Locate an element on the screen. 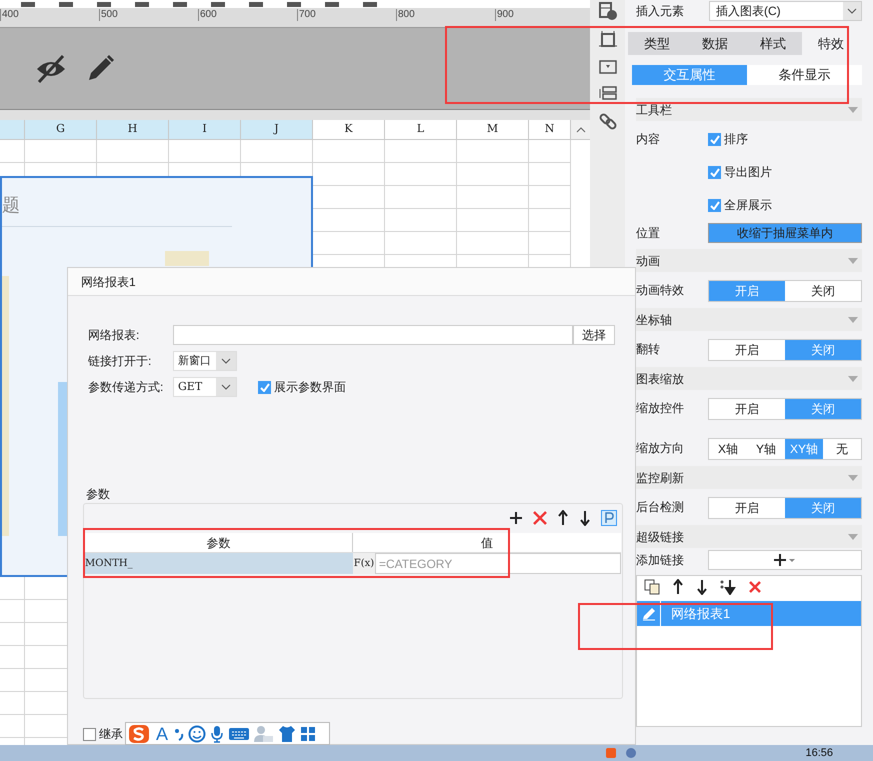 Image resolution: width=873 pixels, height=761 pixels. close-icon is located at coordinates (755, 587).